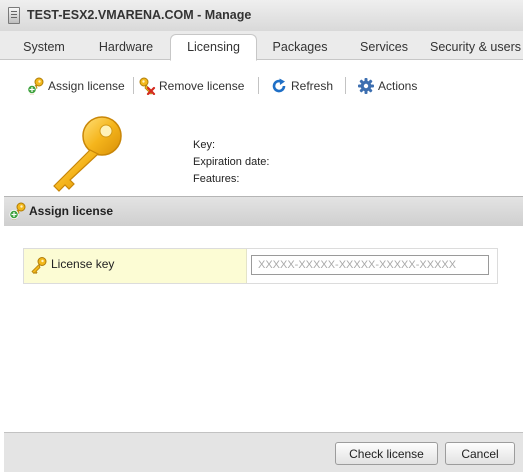 The width and height of the screenshot is (523, 472). I want to click on tab-licensing: Licensing, so click(213, 47).